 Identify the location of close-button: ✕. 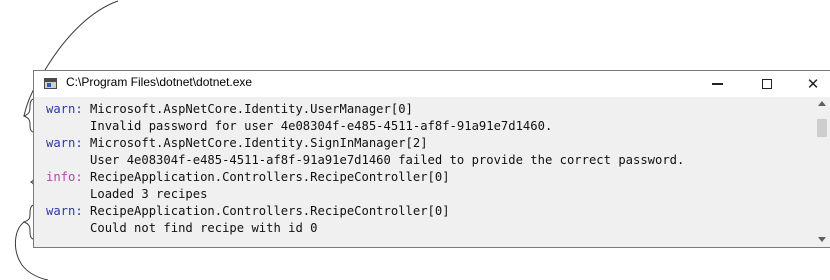
(810, 84).